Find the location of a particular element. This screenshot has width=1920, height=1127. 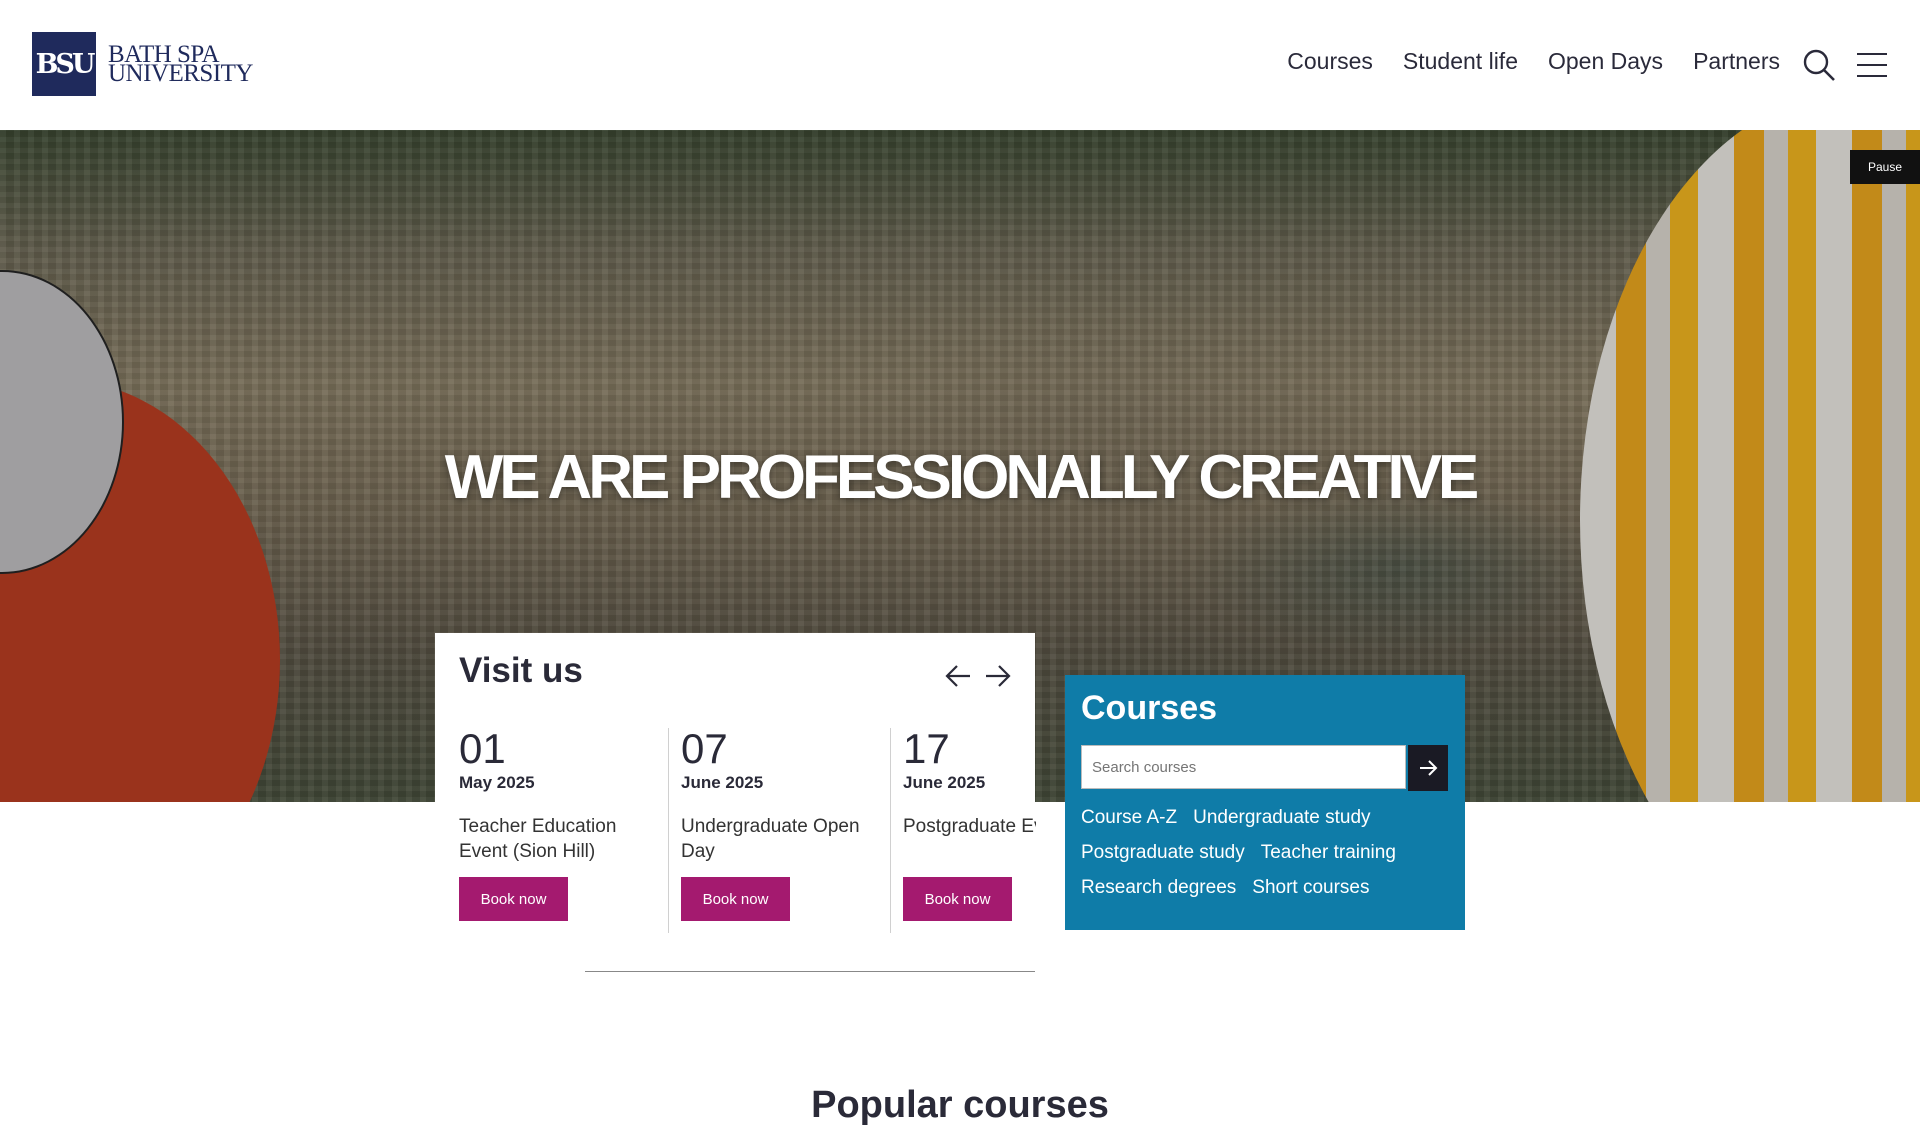

pause-button: Pause is located at coordinates (1885, 167).